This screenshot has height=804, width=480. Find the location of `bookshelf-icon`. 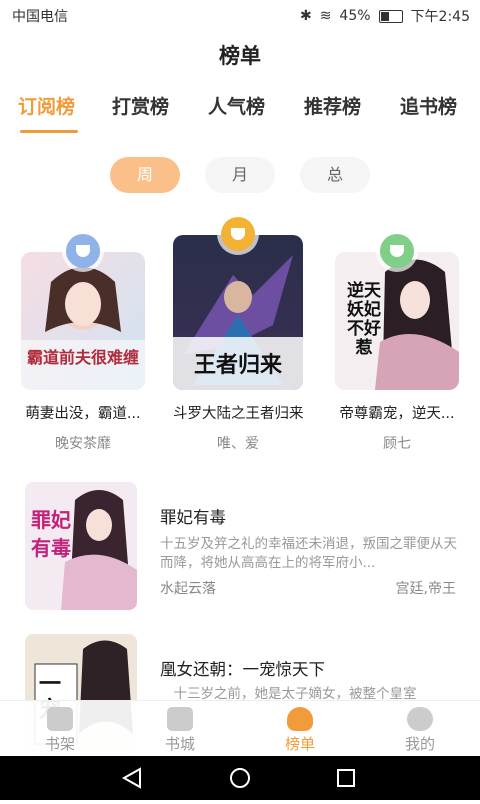

bookshelf-icon is located at coordinates (60, 719).